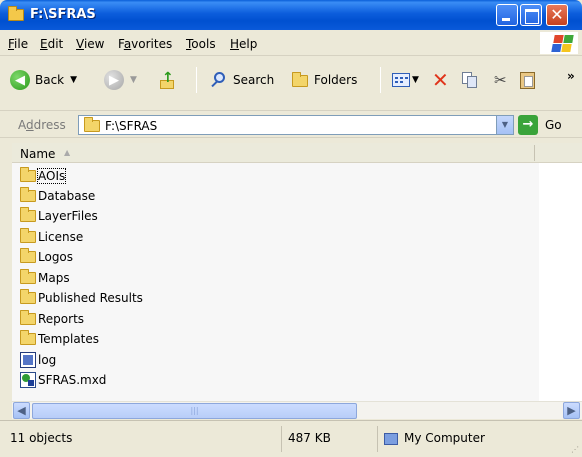 This screenshot has height=457, width=582. What do you see at coordinates (571, 410) in the screenshot?
I see `scroll-right-button: ▶` at bounding box center [571, 410].